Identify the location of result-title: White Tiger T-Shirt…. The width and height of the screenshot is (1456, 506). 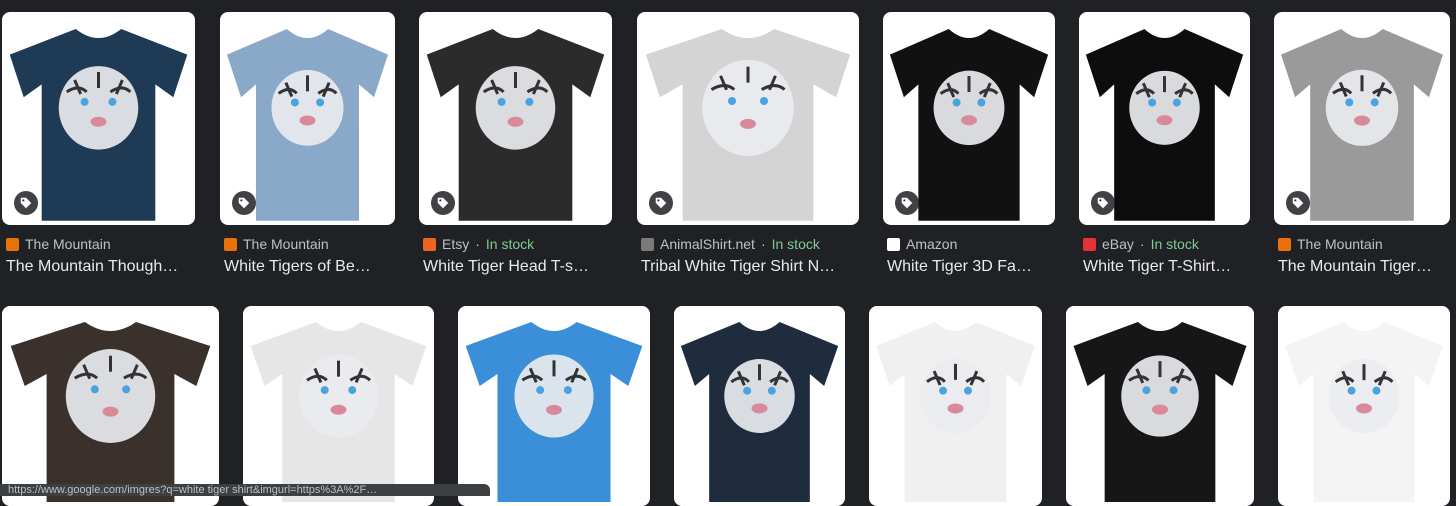
(1165, 267).